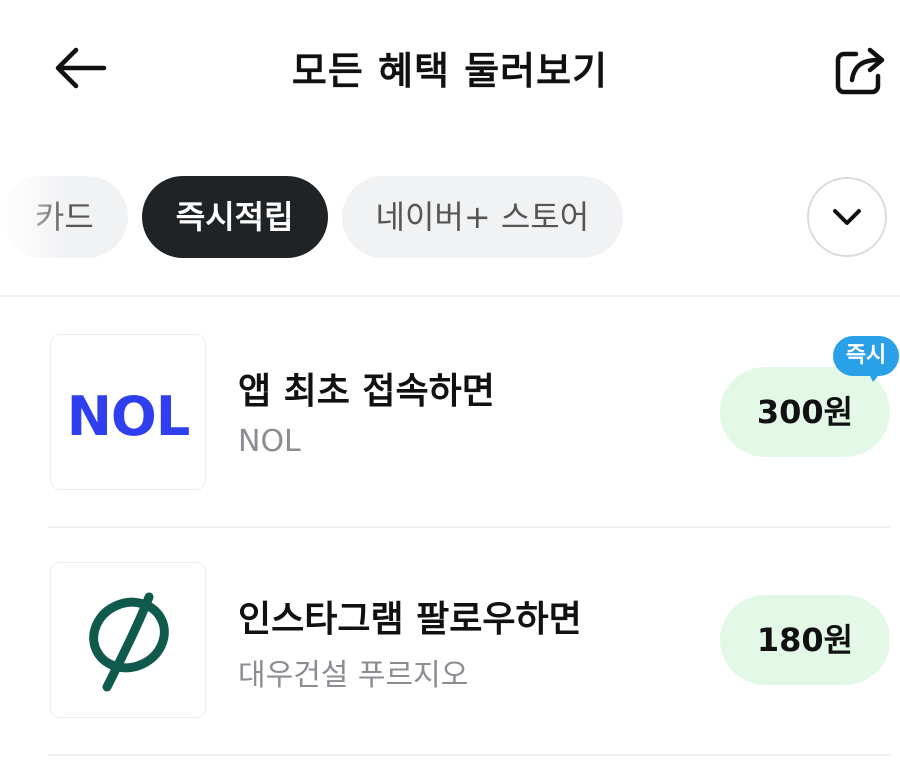 This screenshot has height=760, width=900. Describe the element at coordinates (875, 376) in the screenshot. I see `badge-tail` at that location.